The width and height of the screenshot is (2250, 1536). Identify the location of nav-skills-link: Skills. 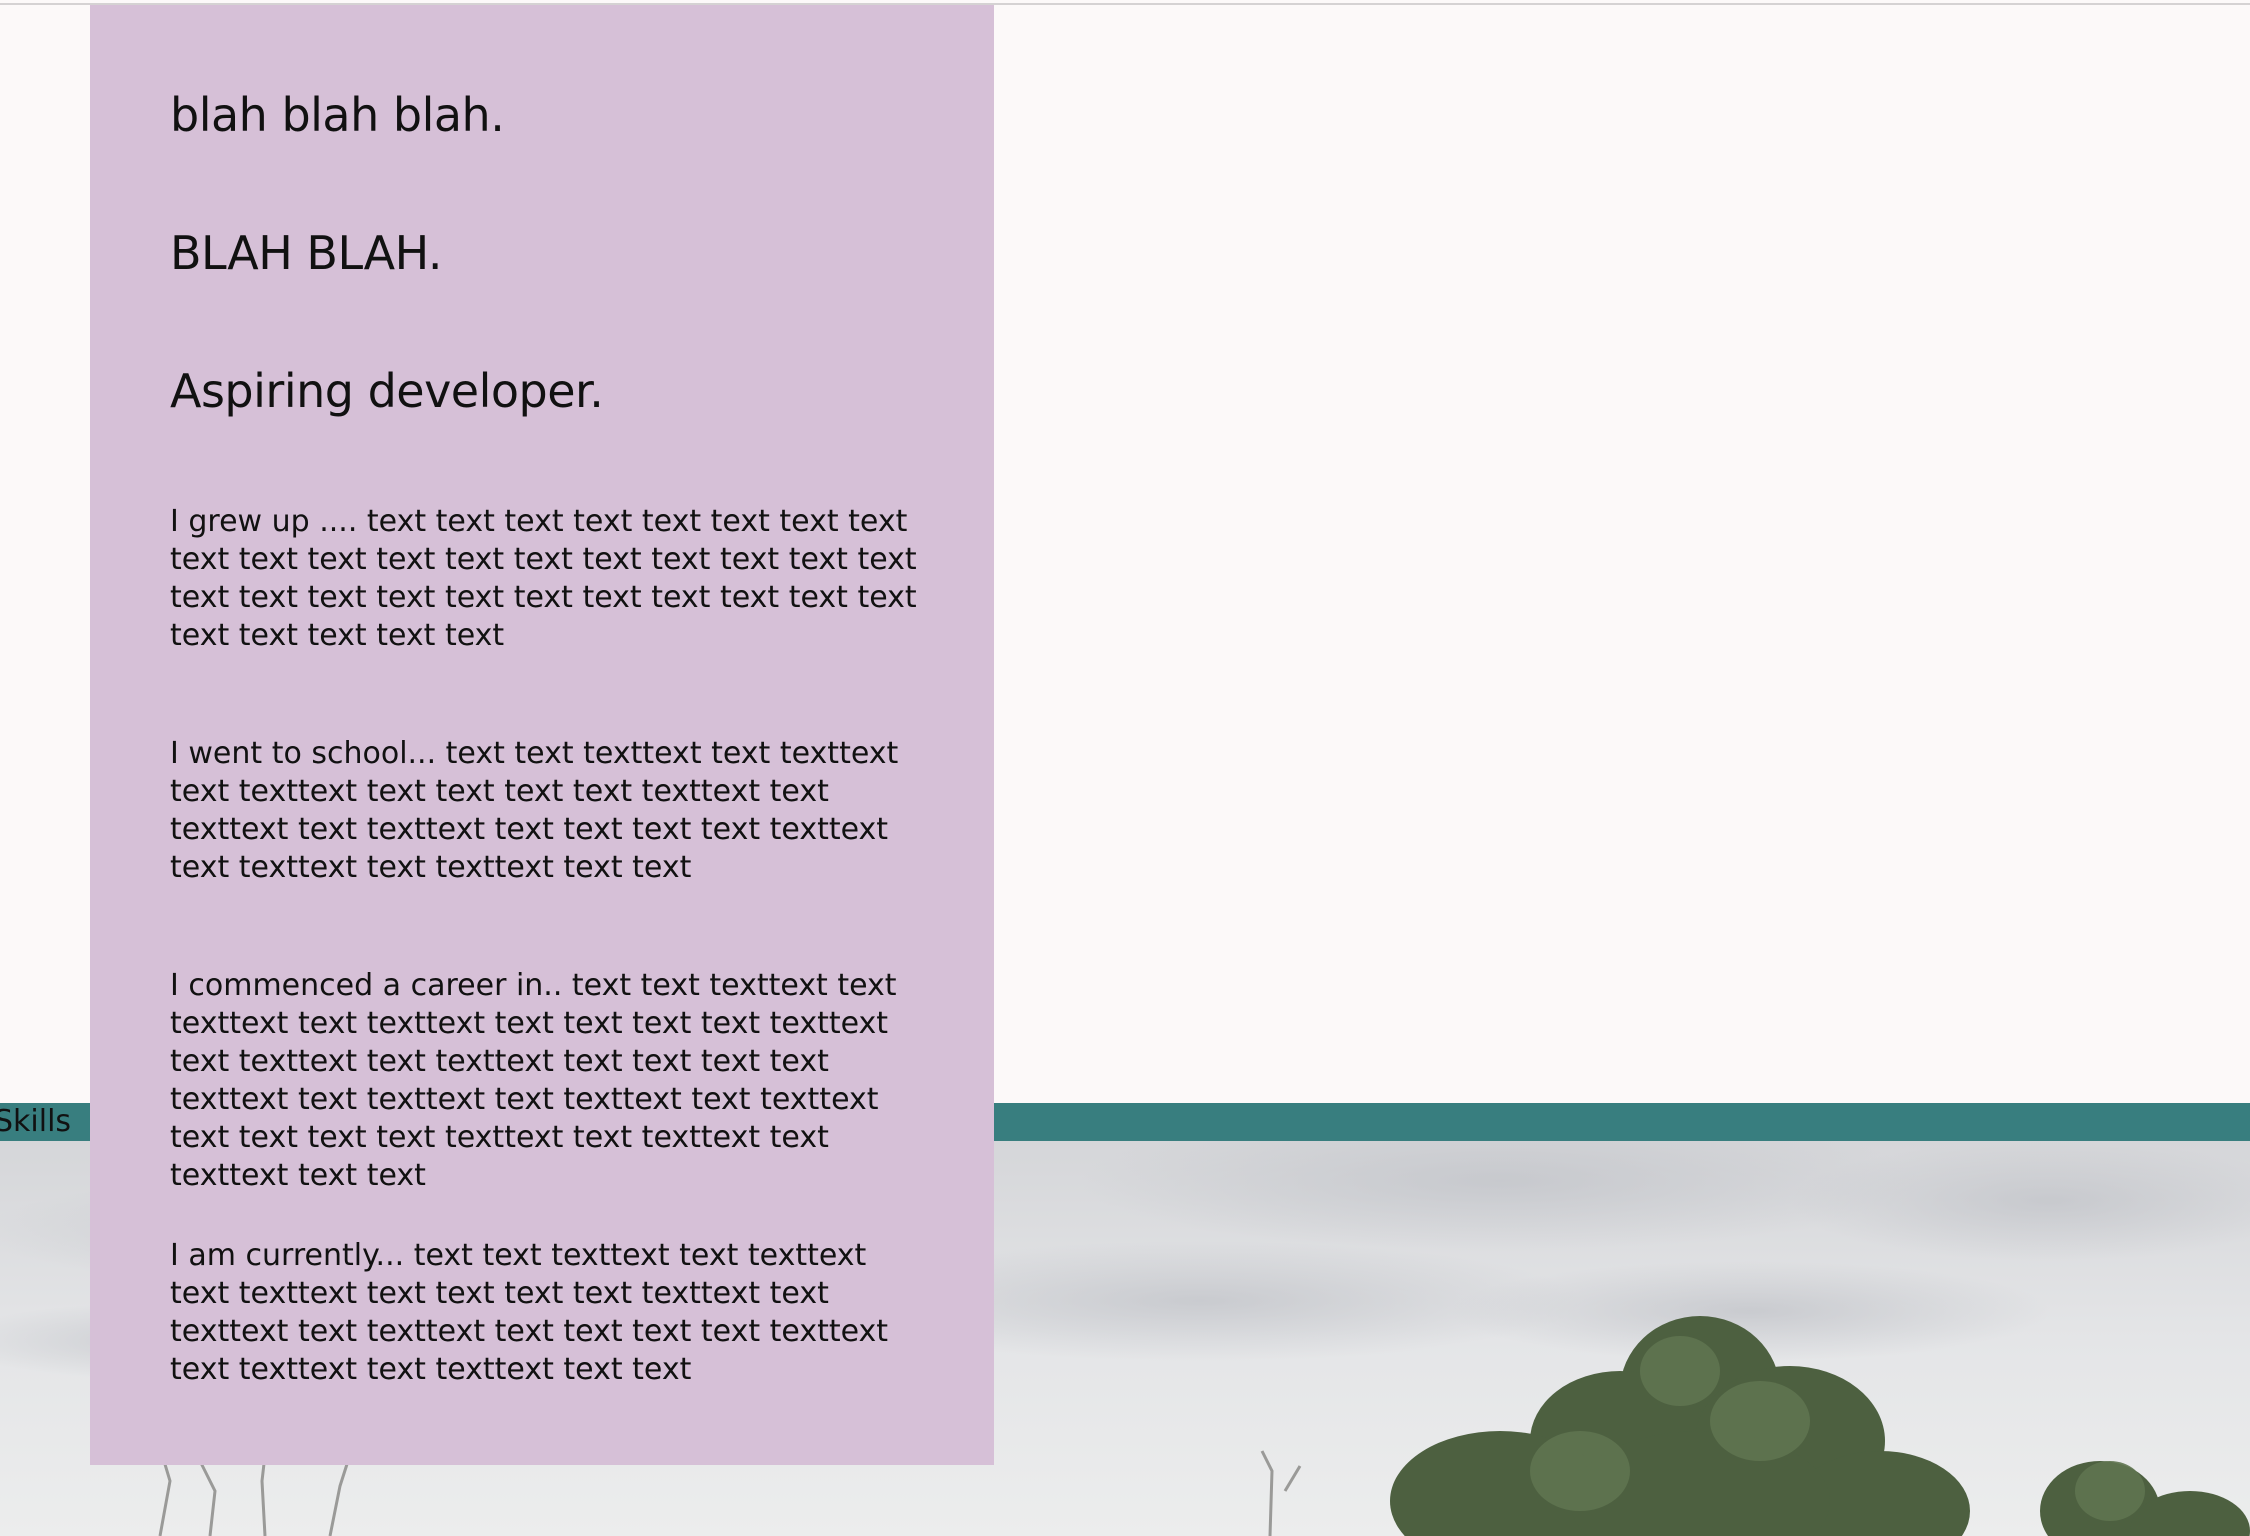
(35, 1122).